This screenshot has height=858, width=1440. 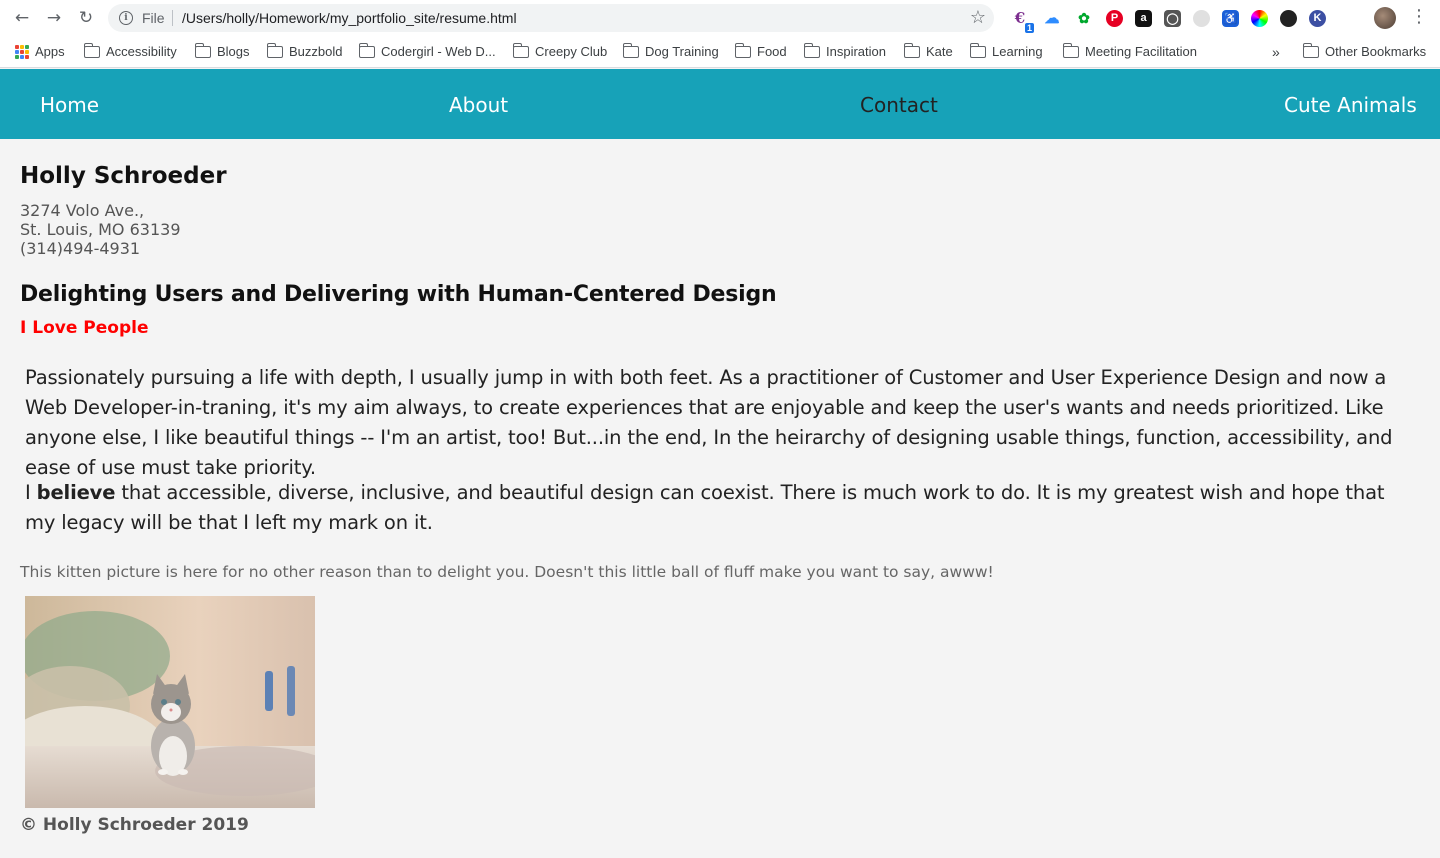 I want to click on extension-key-icon: ◯, so click(x=1172, y=18).